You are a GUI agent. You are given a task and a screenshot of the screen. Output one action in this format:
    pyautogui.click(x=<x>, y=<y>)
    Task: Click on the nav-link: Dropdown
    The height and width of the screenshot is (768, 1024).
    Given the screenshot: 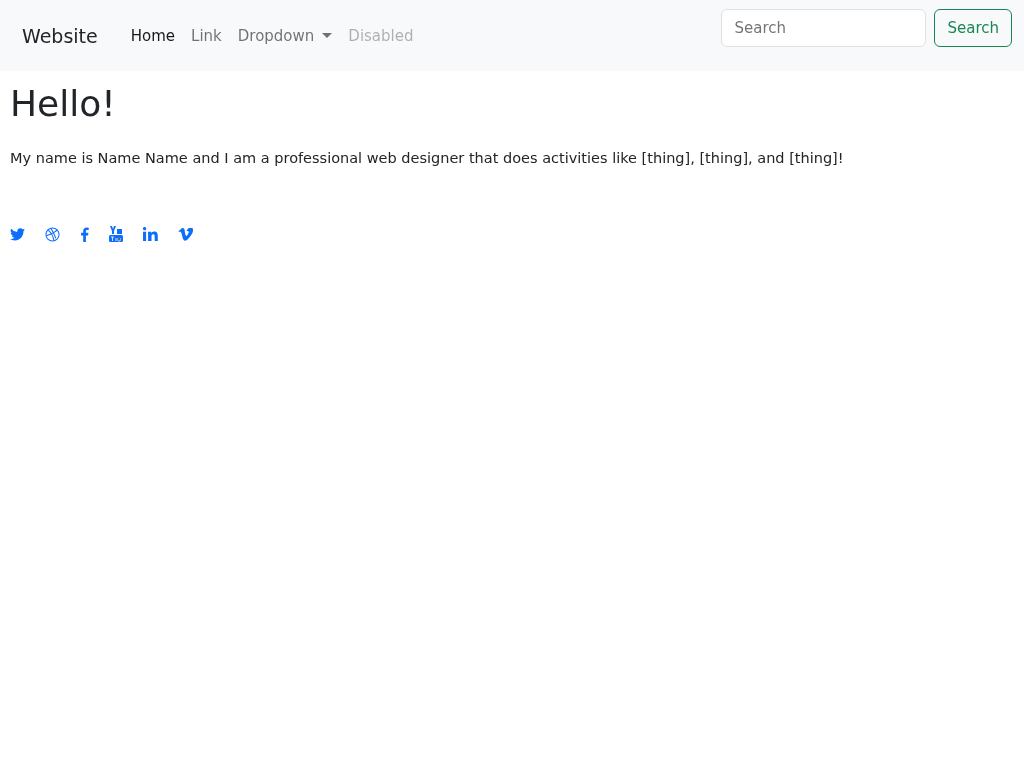 What is the action you would take?
    pyautogui.click(x=285, y=35)
    